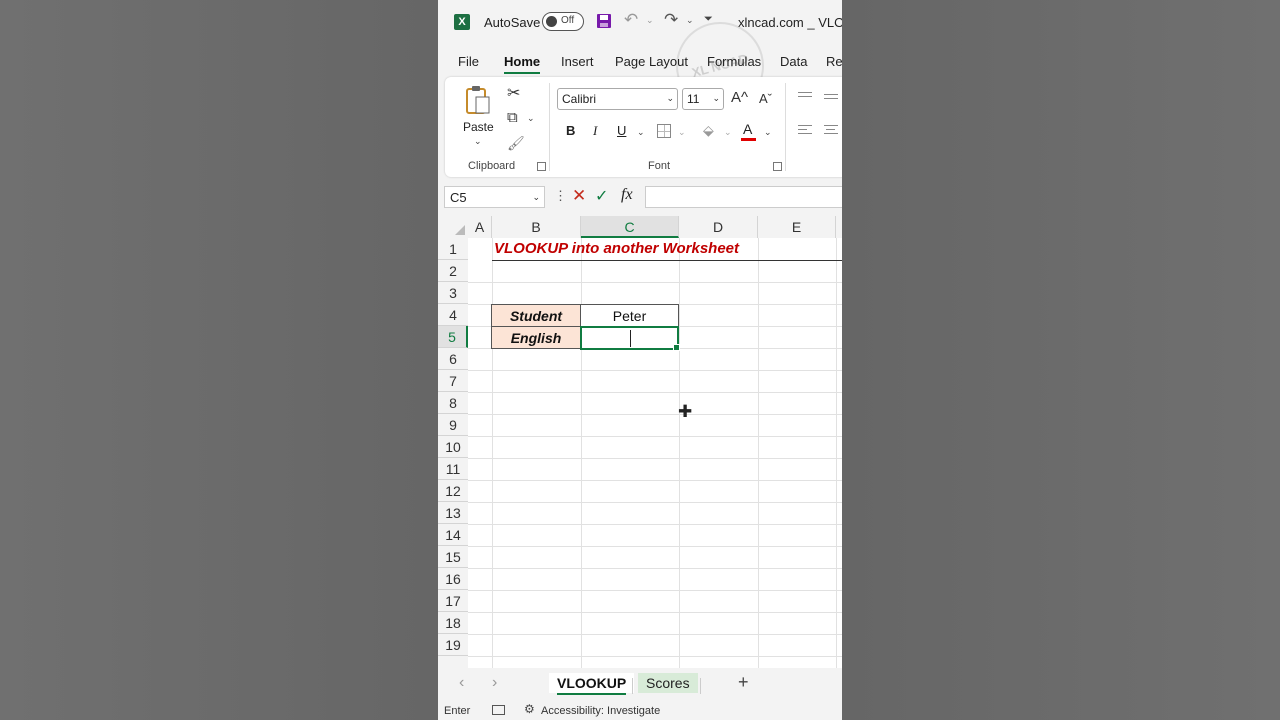 Image resolution: width=1280 pixels, height=720 pixels. What do you see at coordinates (461, 683) in the screenshot?
I see `chevron-left-icon: ‹` at bounding box center [461, 683].